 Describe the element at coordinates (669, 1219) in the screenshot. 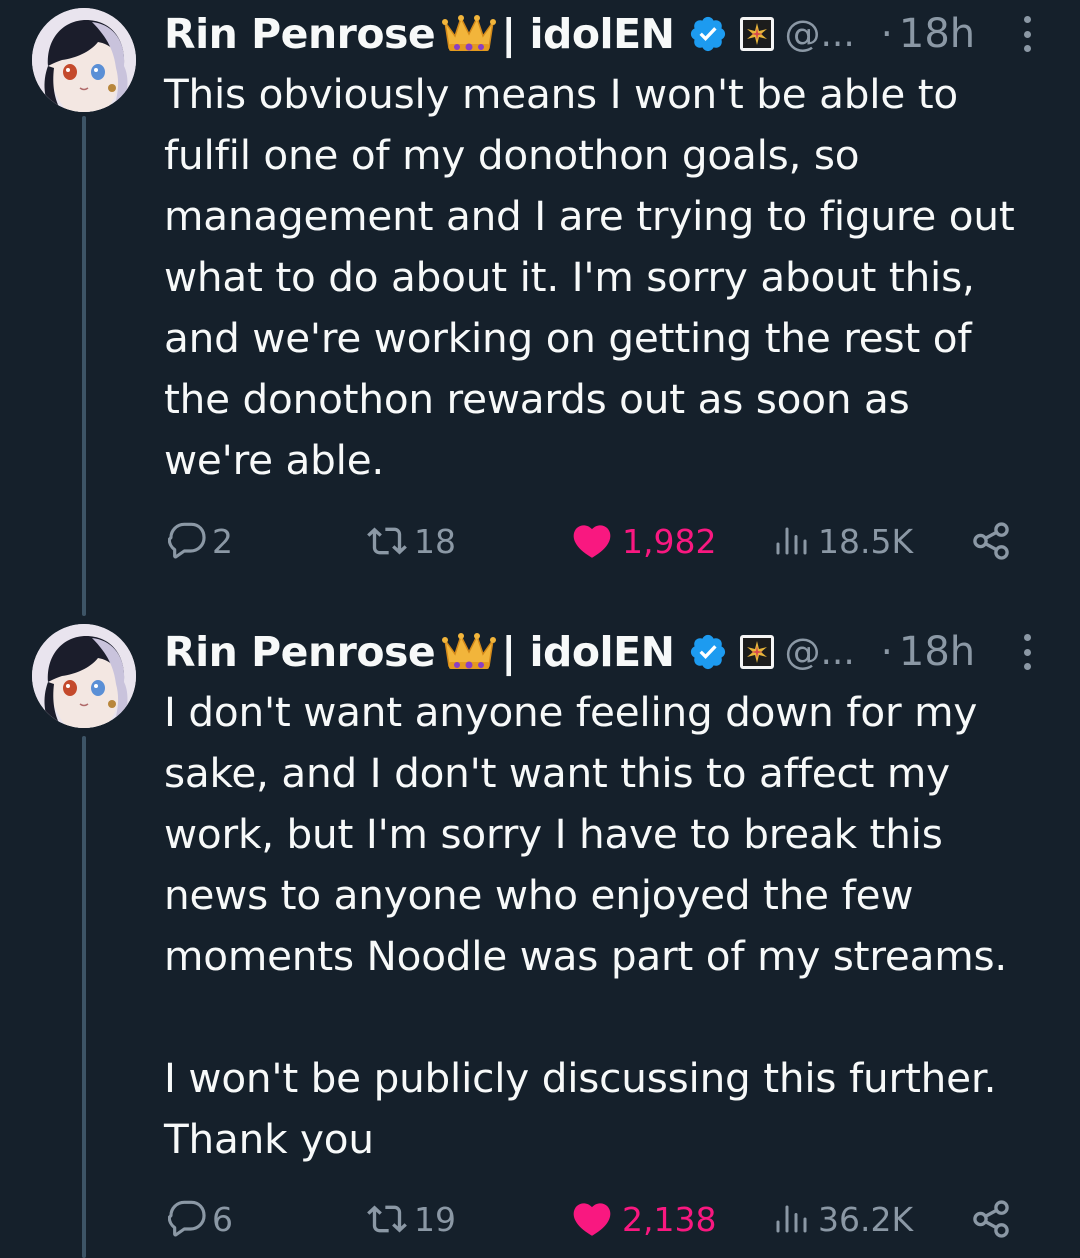

I see `like-count: 2,138` at that location.